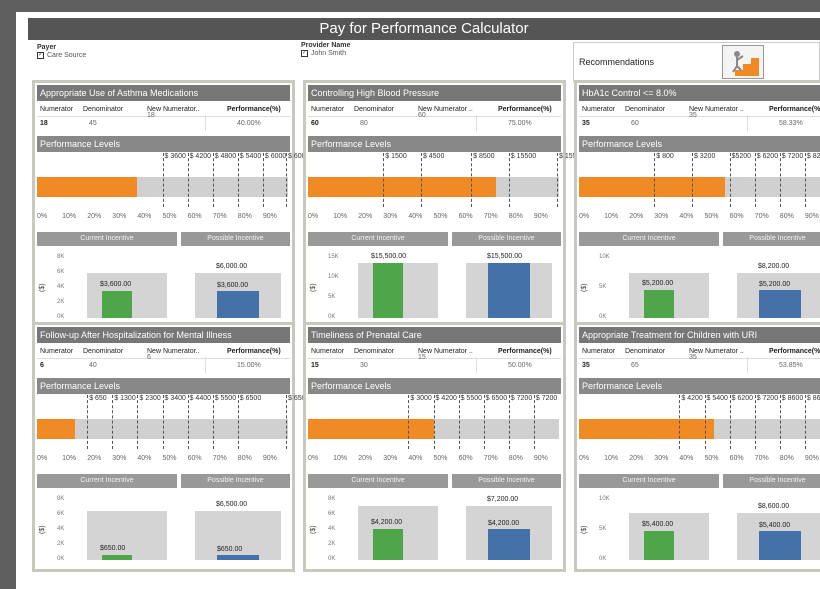 This screenshot has height=589, width=820. What do you see at coordinates (329, 53) in the screenshot?
I see `provider-option-label: John Smith` at bounding box center [329, 53].